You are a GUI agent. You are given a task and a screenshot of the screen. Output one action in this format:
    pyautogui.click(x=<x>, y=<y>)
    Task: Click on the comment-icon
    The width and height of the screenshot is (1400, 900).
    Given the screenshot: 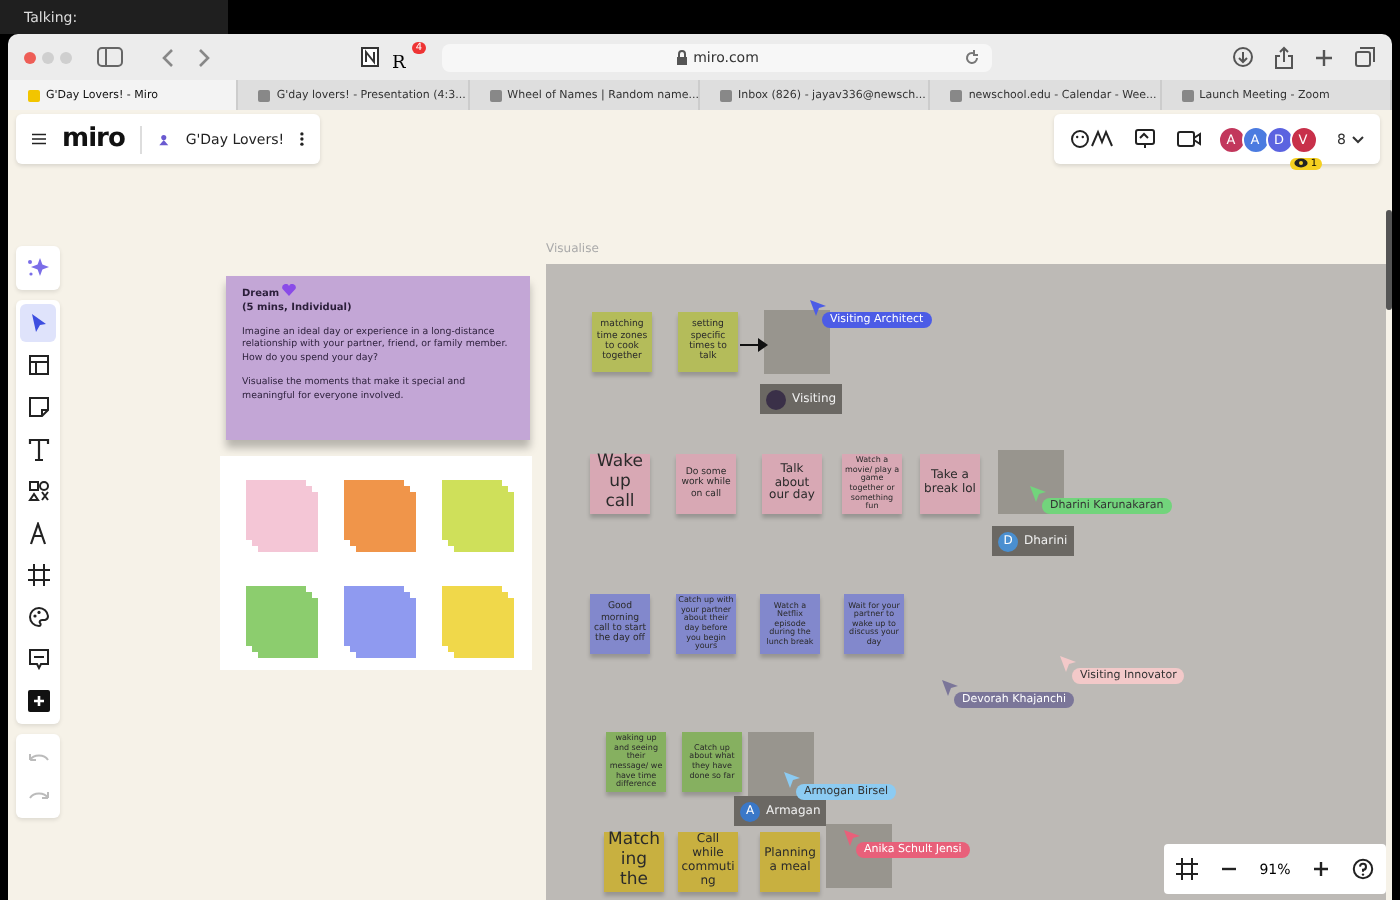 What is the action you would take?
    pyautogui.click(x=38, y=659)
    